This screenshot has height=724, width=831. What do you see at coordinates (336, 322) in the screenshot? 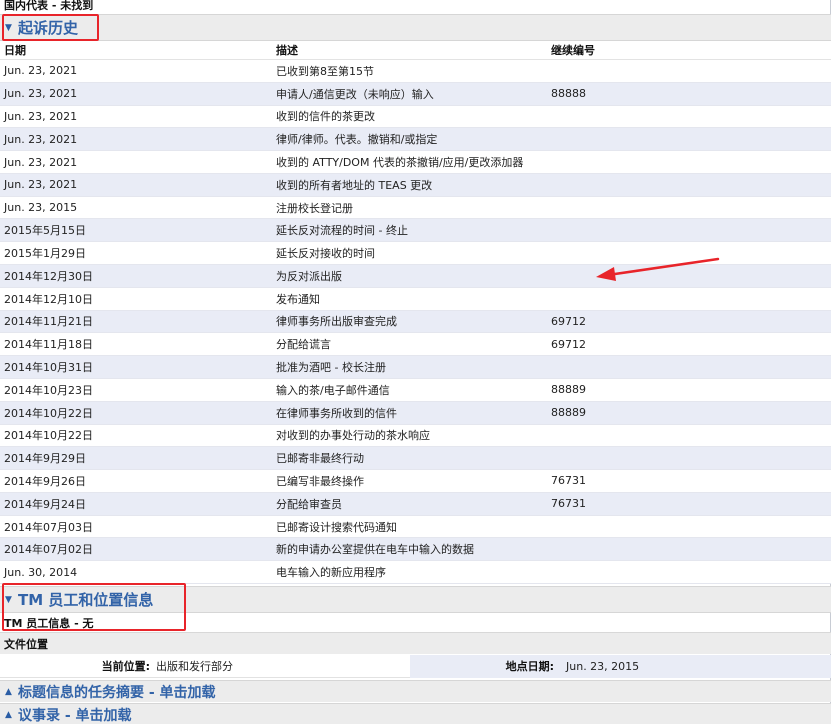
I see `cell-description: 律师事务所出版审查完成` at bounding box center [336, 322].